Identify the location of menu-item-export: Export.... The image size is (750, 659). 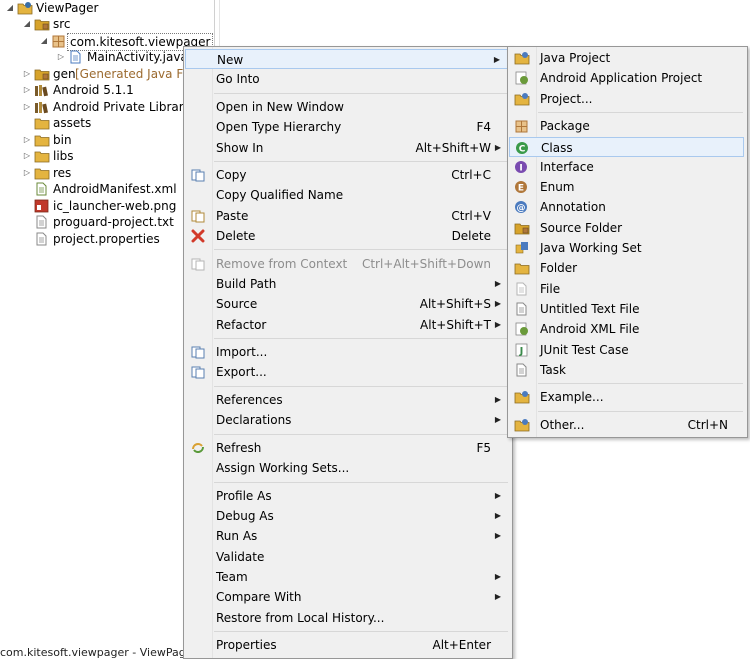
(347, 372).